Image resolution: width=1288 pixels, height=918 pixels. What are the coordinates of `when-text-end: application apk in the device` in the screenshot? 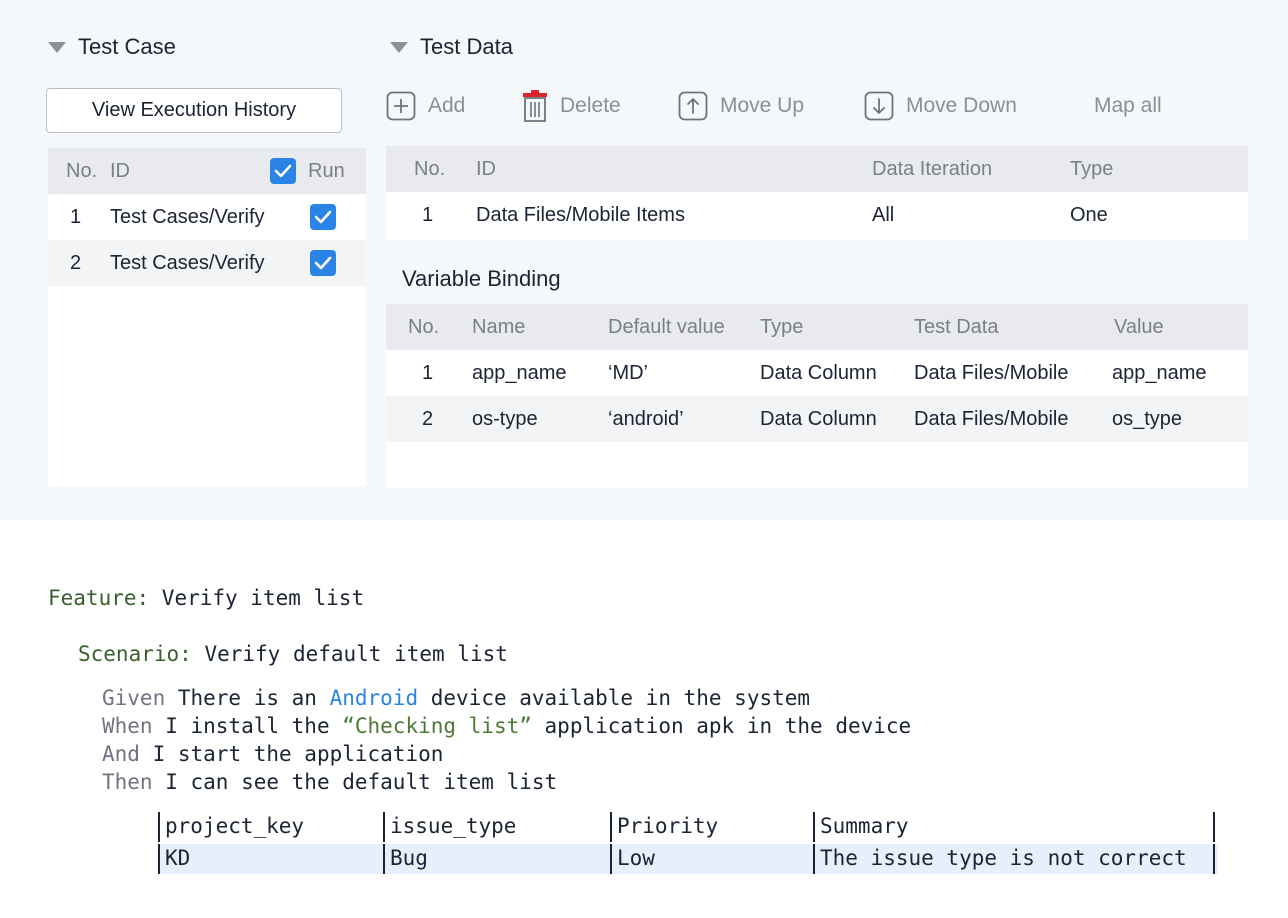 It's located at (721, 726).